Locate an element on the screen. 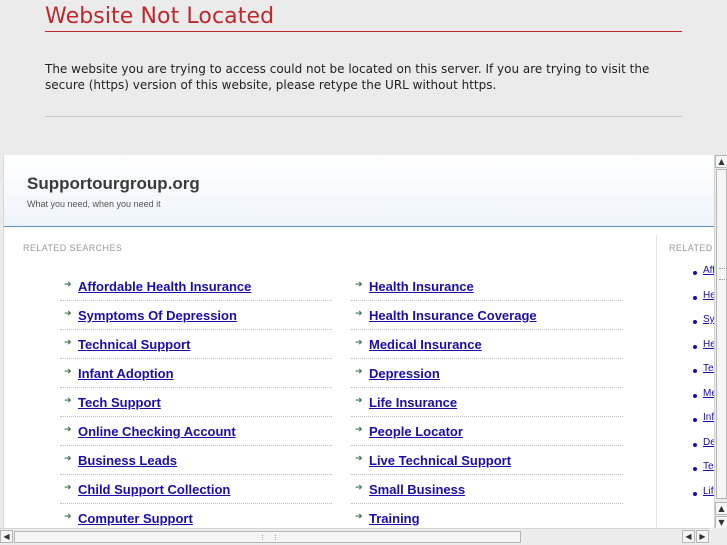  sidebar-heading: RELATED is located at coordinates (691, 248).